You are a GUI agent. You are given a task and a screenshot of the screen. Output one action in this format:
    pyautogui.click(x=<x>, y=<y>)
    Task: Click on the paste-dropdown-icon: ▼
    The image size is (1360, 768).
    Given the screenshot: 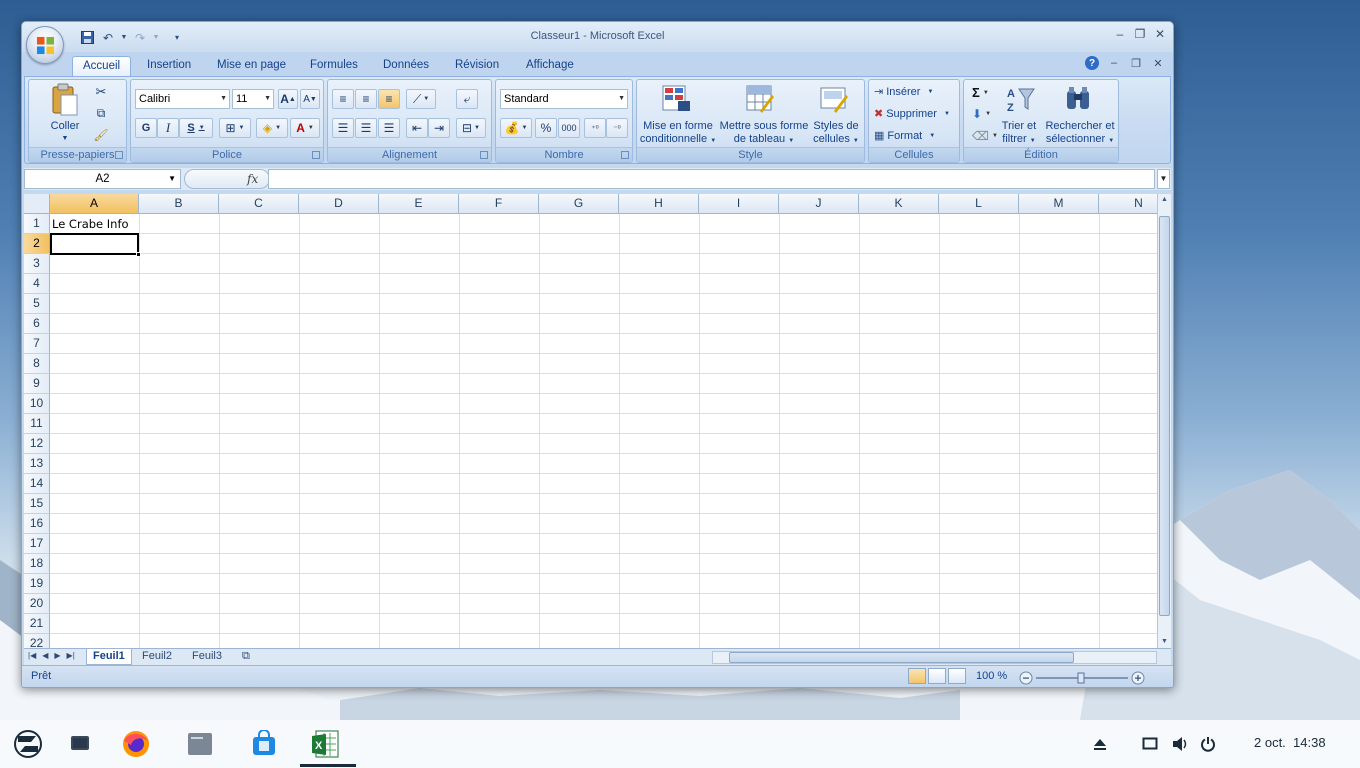 What is the action you would take?
    pyautogui.click(x=65, y=138)
    